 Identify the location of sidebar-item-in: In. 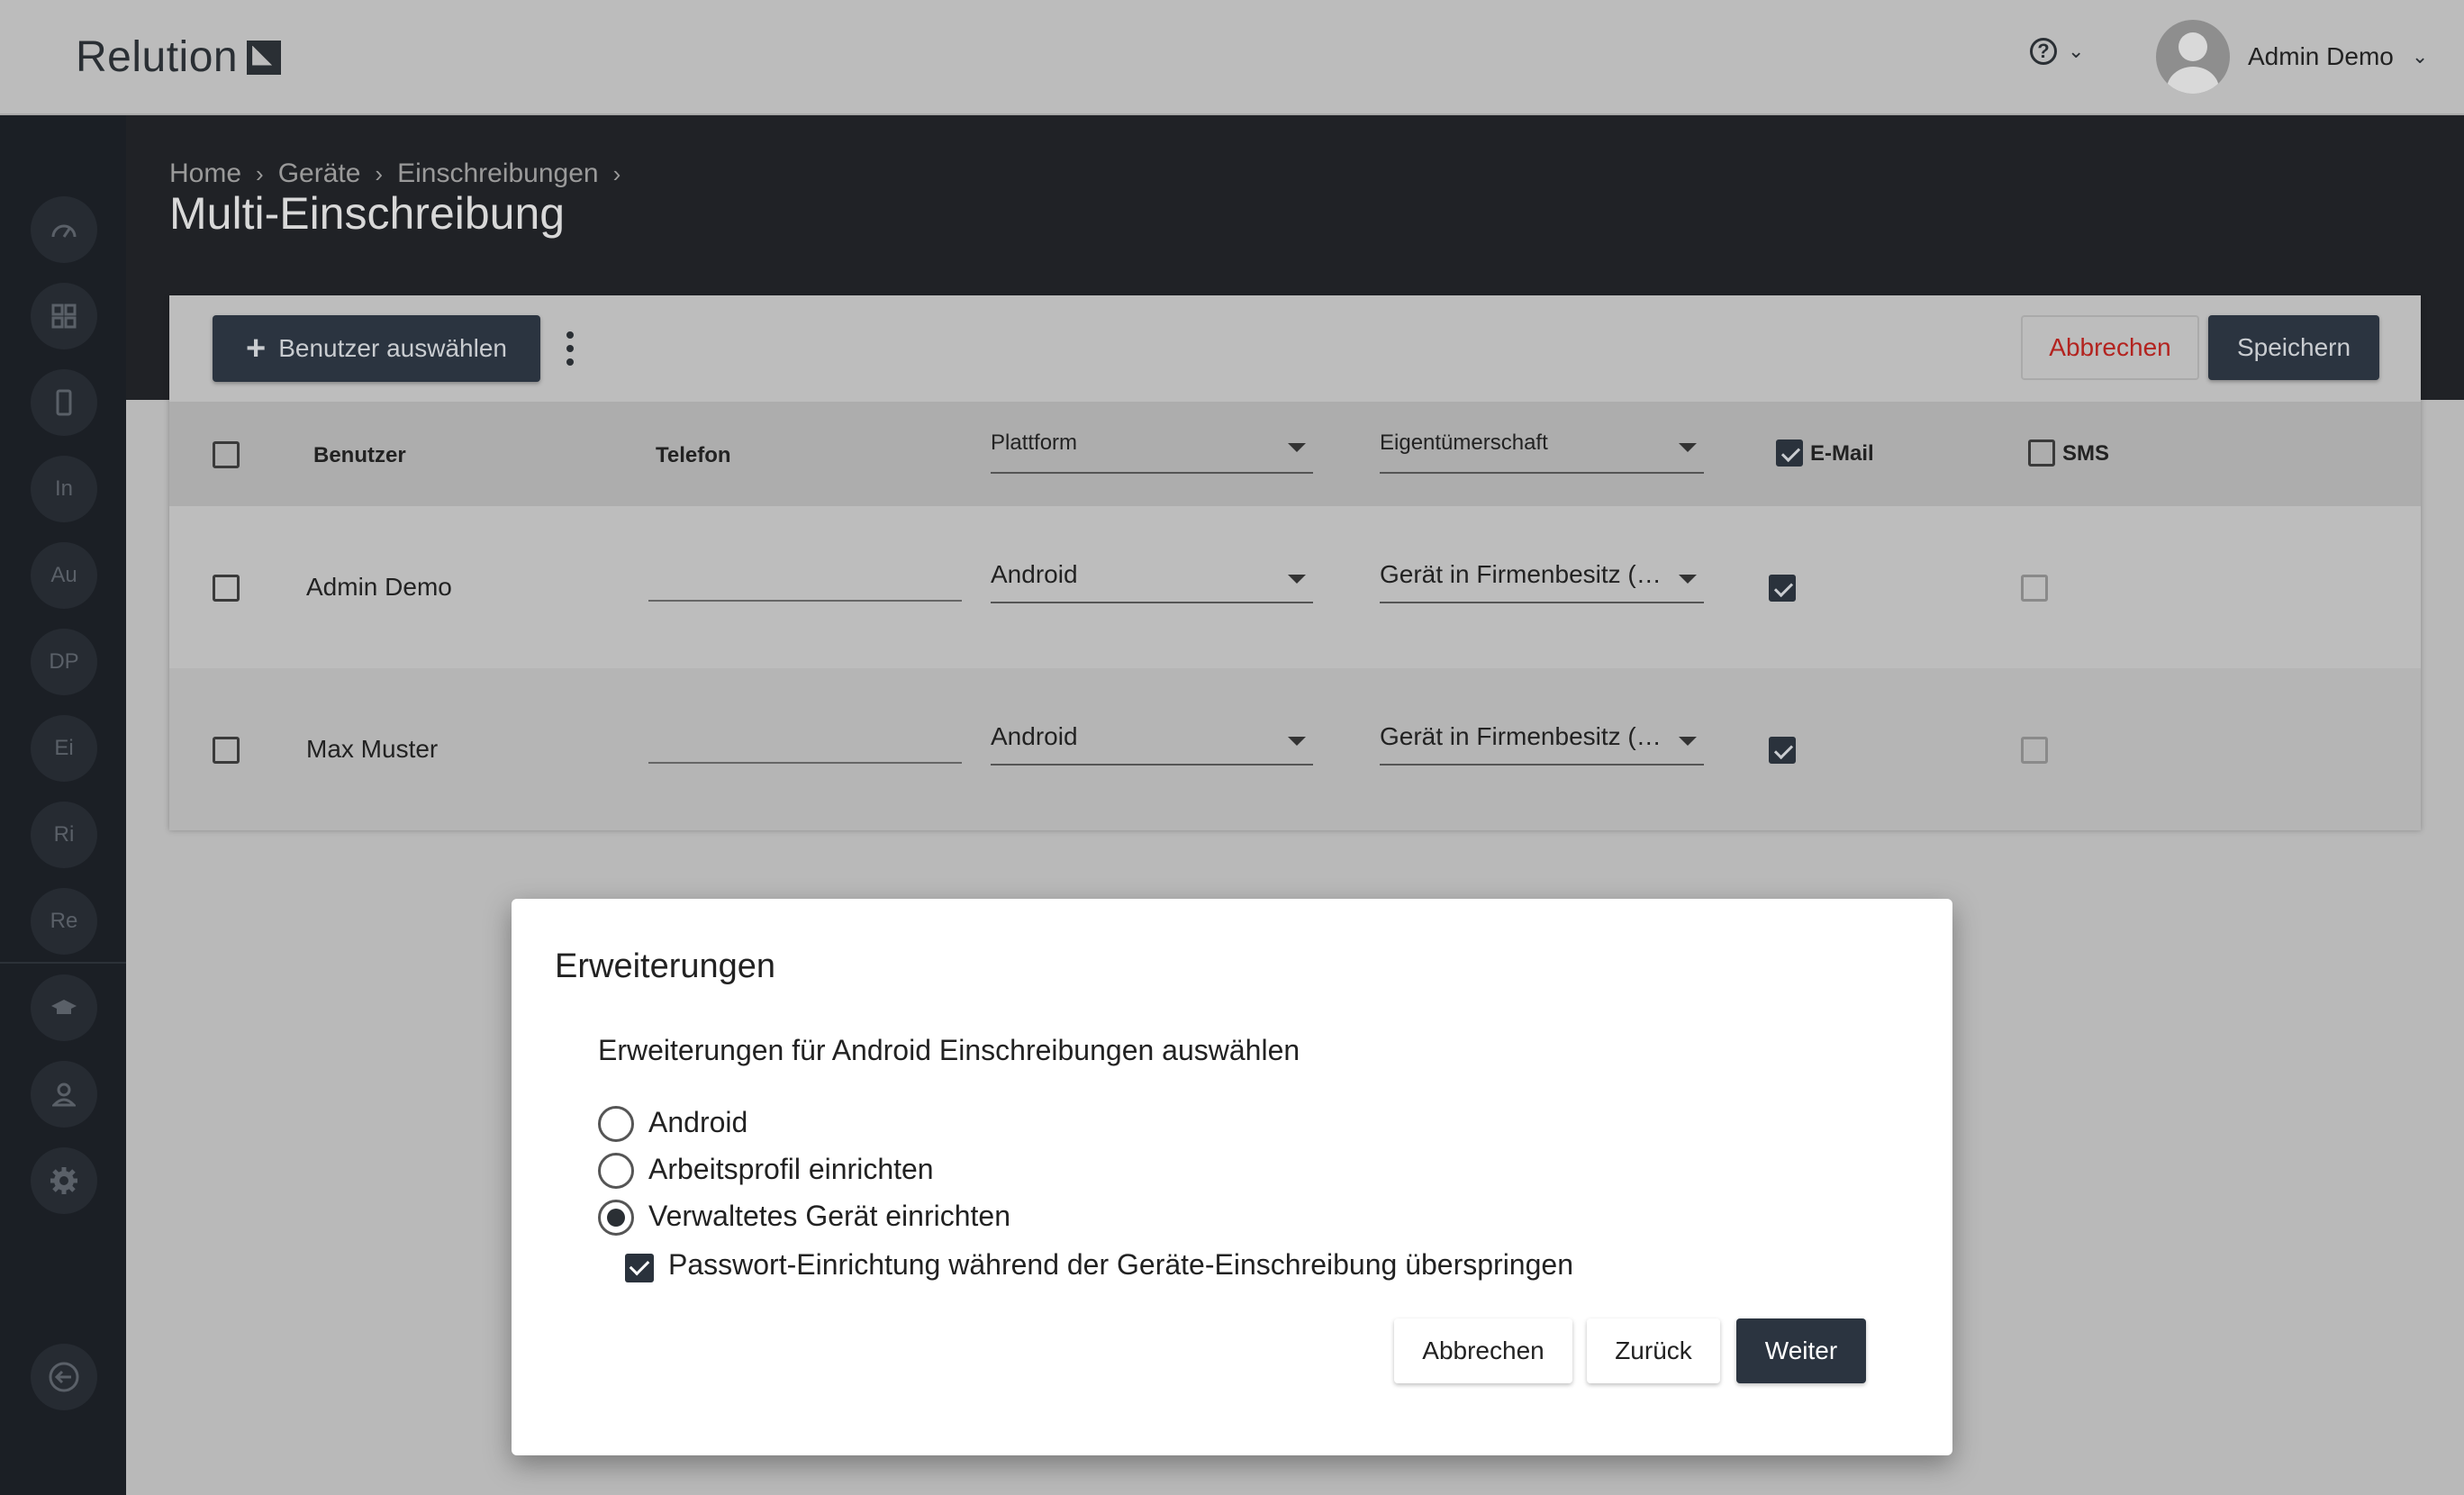
(64, 489).